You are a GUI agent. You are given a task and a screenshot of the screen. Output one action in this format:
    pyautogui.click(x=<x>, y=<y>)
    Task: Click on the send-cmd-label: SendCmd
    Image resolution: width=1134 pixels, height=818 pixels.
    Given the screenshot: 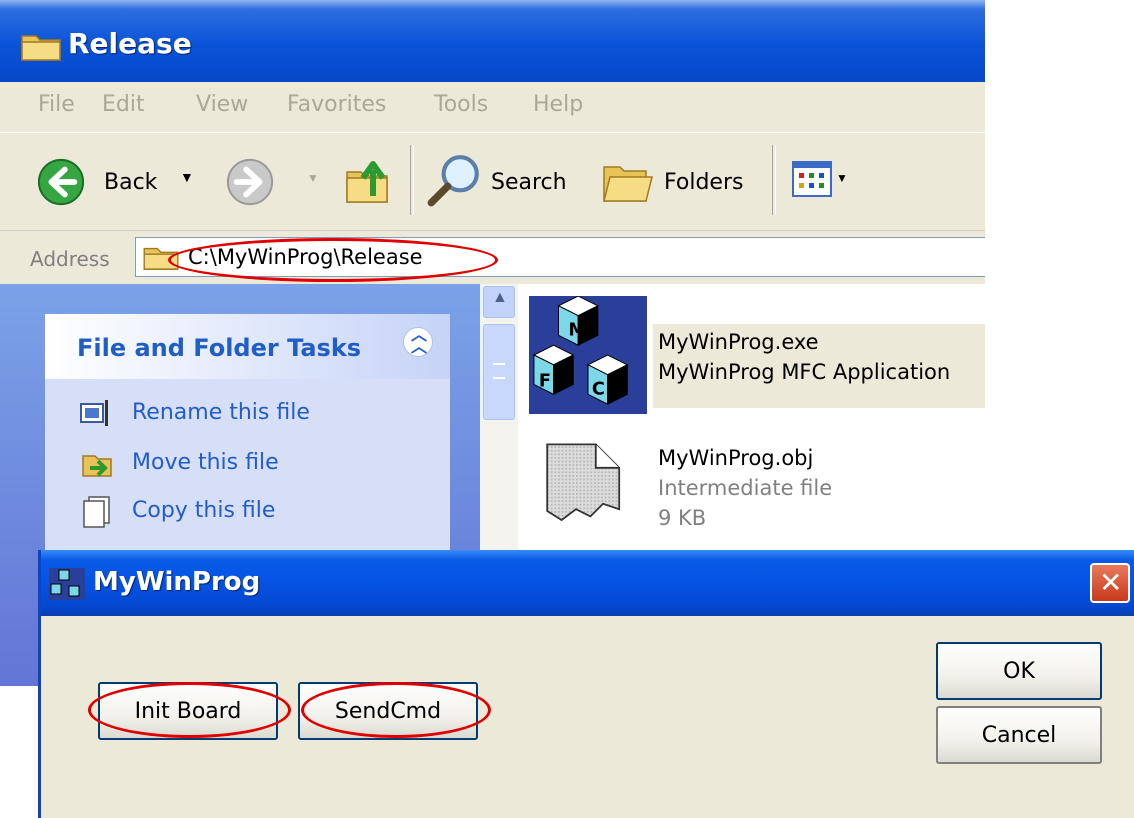 What is the action you would take?
    pyautogui.click(x=388, y=711)
    